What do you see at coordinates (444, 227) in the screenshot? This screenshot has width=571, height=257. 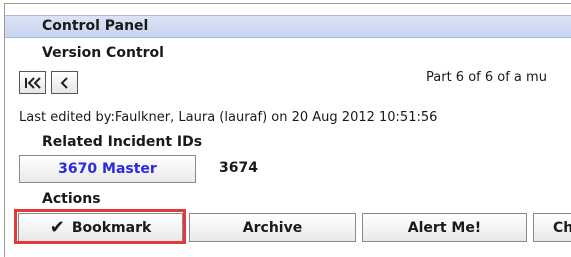 I see `alert-me-button: Alert Me!` at bounding box center [444, 227].